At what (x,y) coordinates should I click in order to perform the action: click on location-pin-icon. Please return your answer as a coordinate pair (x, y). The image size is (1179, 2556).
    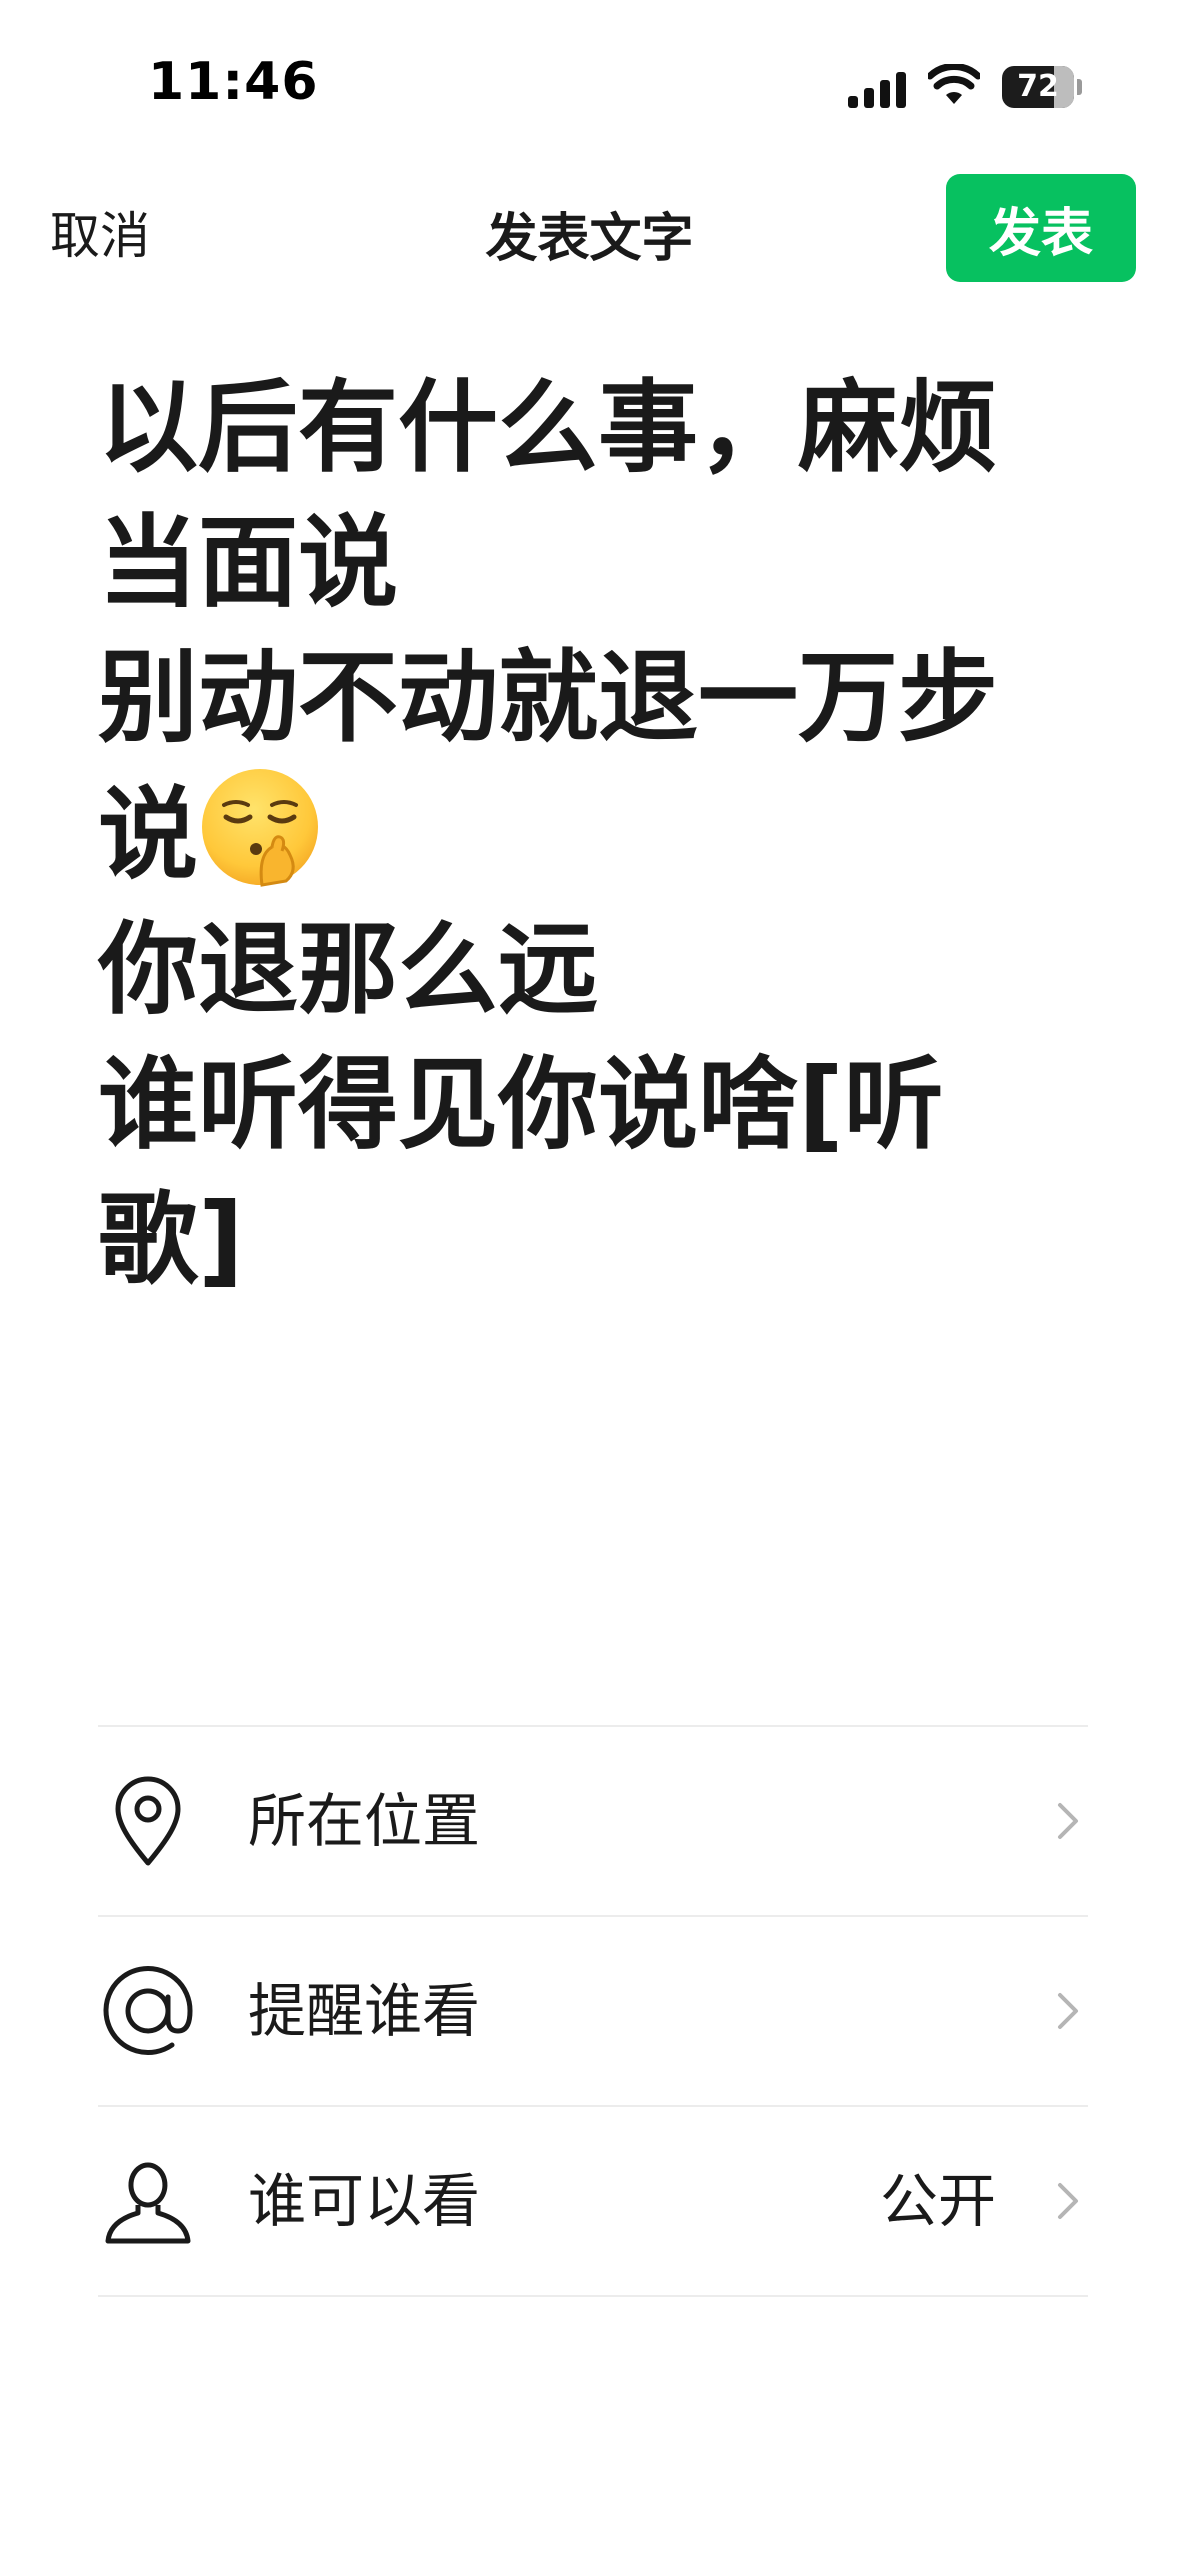
    Looking at the image, I should click on (148, 1821).